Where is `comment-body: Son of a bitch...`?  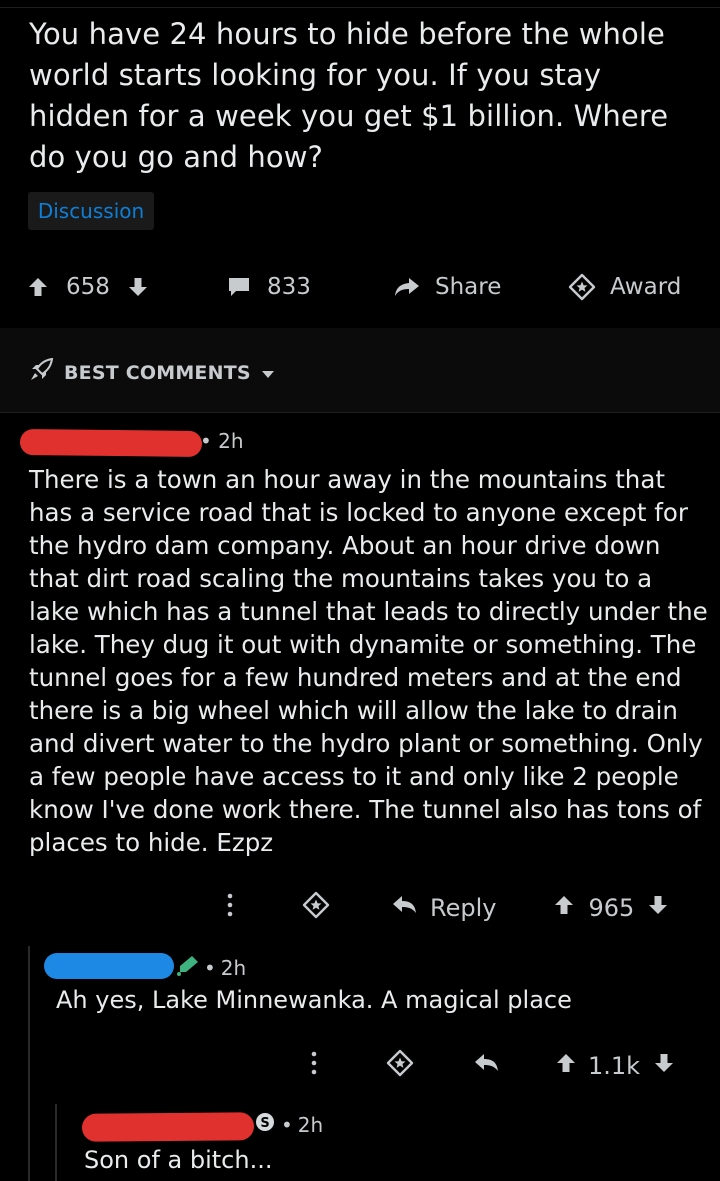 comment-body: Son of a bitch... is located at coordinates (178, 1160).